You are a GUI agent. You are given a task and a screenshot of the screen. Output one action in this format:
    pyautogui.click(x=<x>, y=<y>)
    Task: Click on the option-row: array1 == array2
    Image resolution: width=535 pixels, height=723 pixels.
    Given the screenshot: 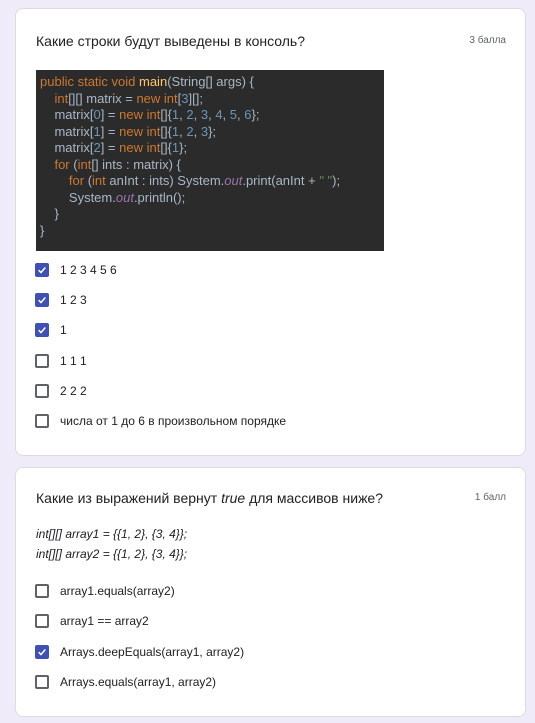 What is the action you would take?
    pyautogui.click(x=92, y=621)
    